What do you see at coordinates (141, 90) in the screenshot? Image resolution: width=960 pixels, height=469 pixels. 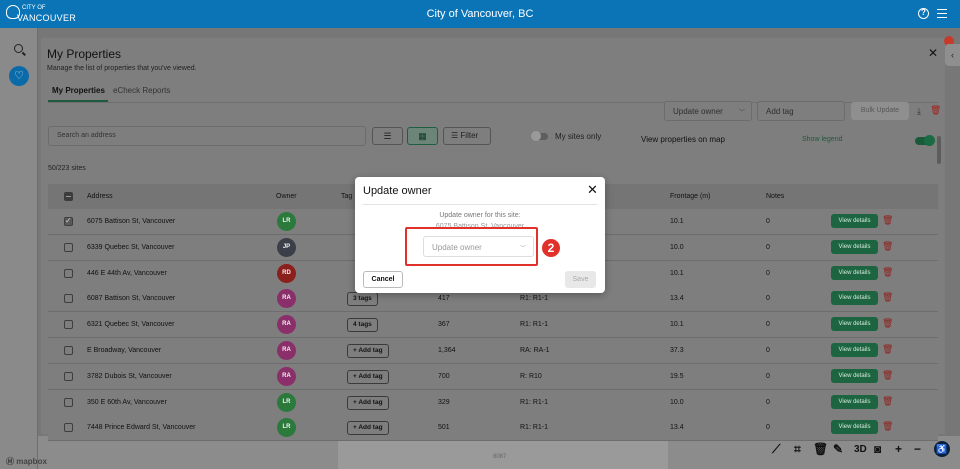 I see `tab-echeck-reports: eCheck Reports` at bounding box center [141, 90].